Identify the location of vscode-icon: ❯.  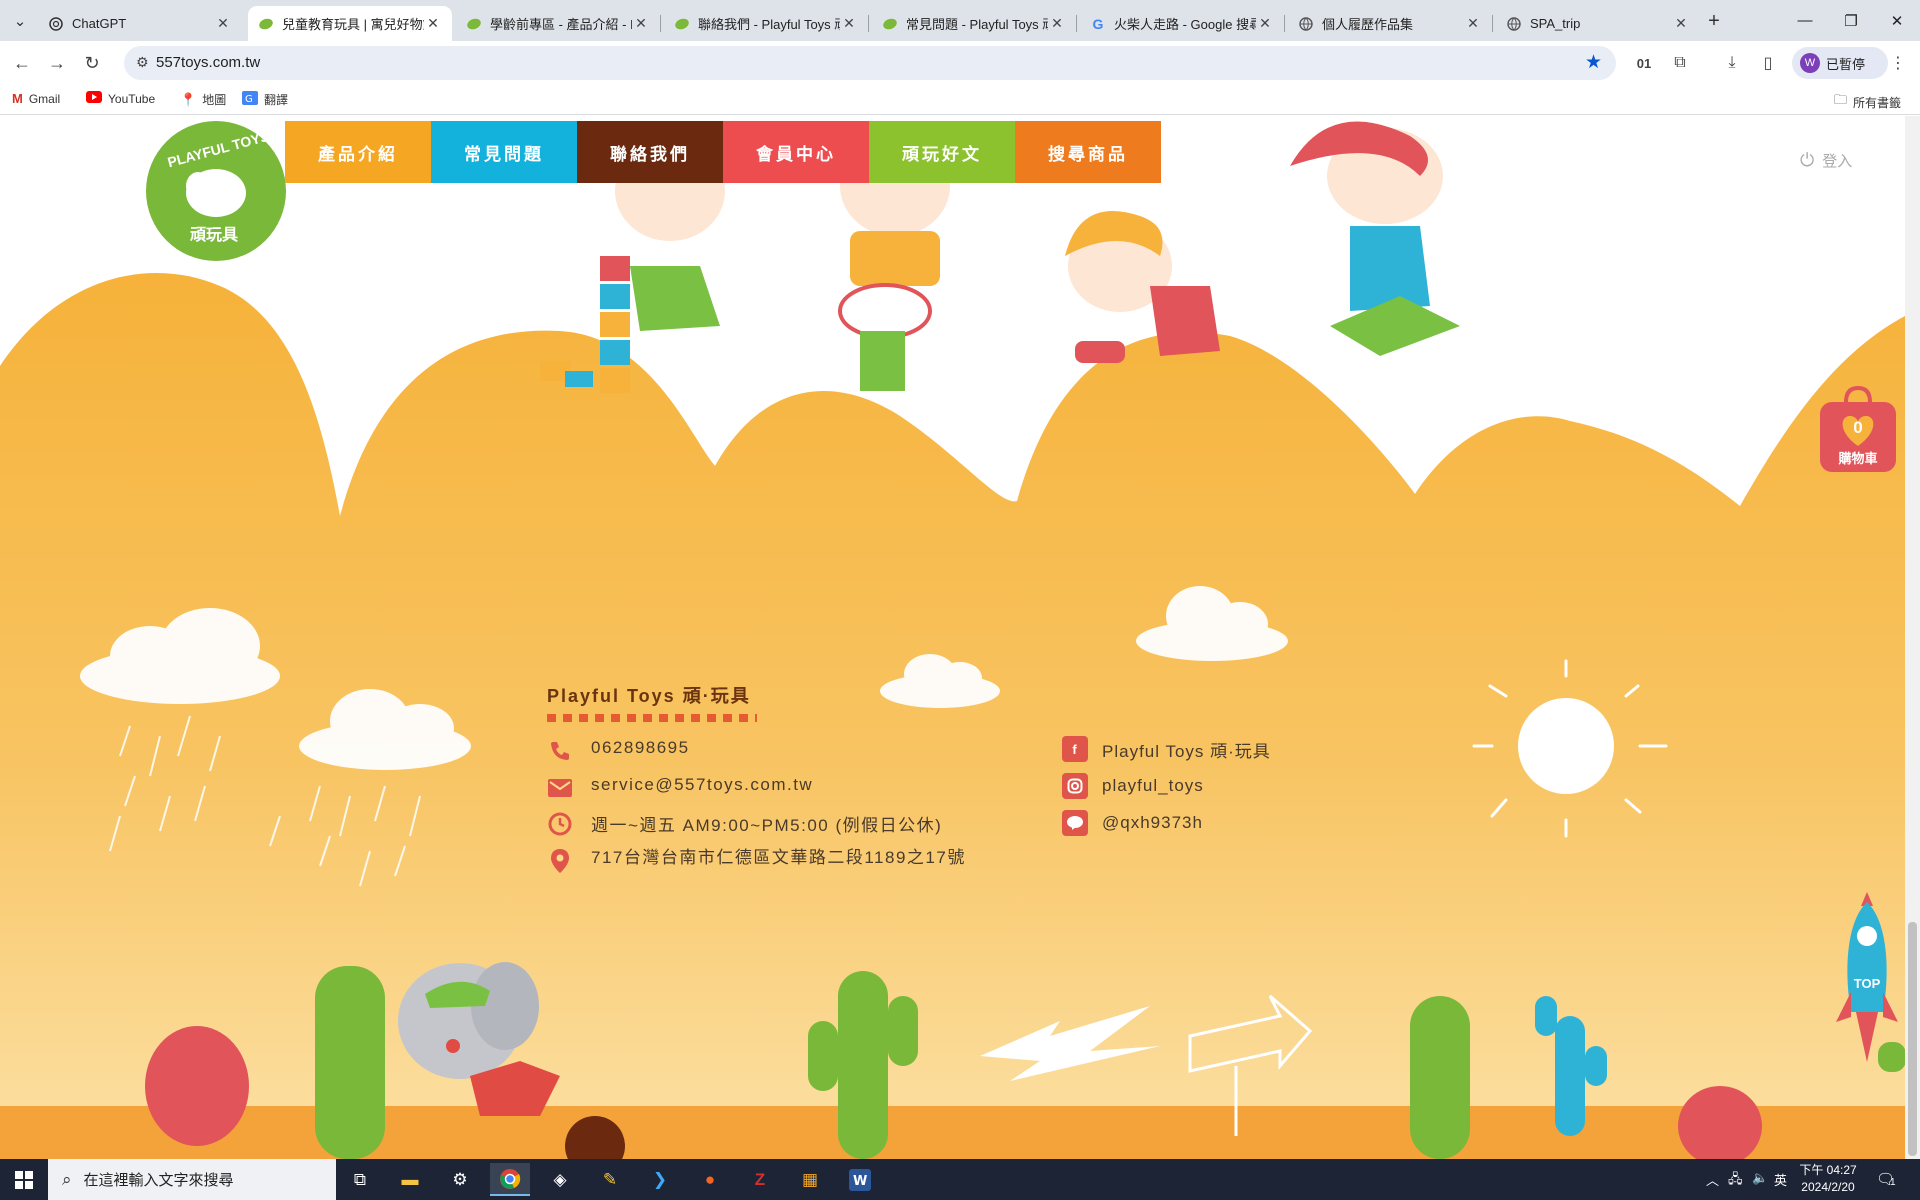
(660, 1179).